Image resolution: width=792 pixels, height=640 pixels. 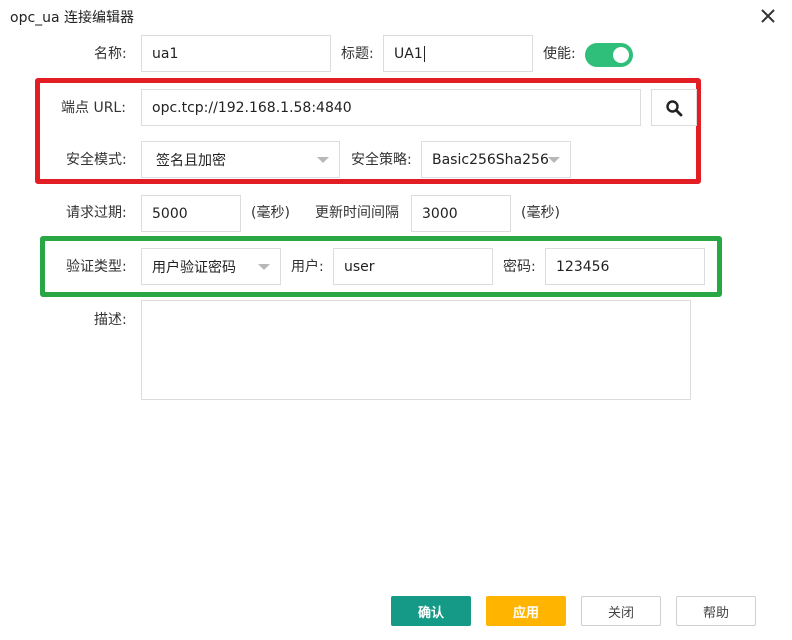 What do you see at coordinates (72, 18) in the screenshot?
I see `dialog-title: opc_ua 连接编辑器` at bounding box center [72, 18].